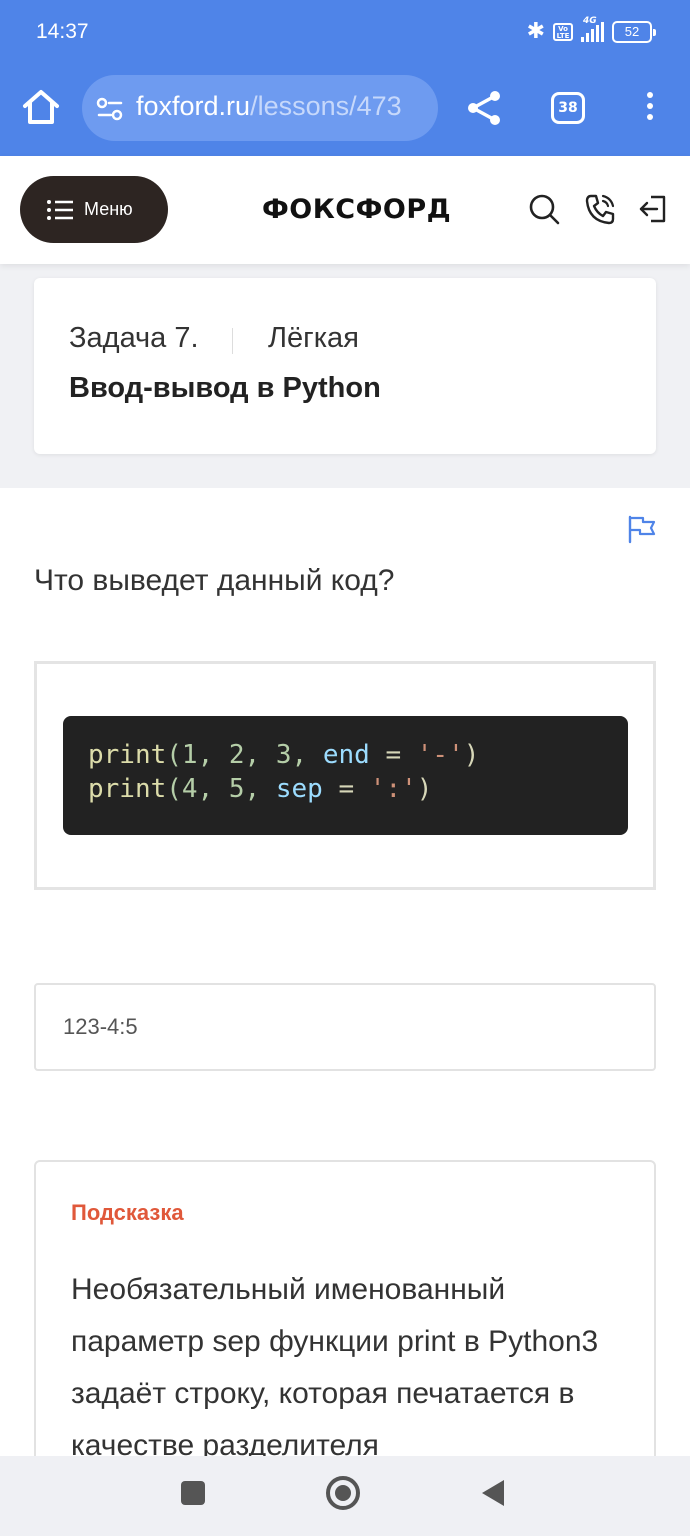  Describe the element at coordinates (440, 755) in the screenshot. I see `code-string: '-'` at that location.